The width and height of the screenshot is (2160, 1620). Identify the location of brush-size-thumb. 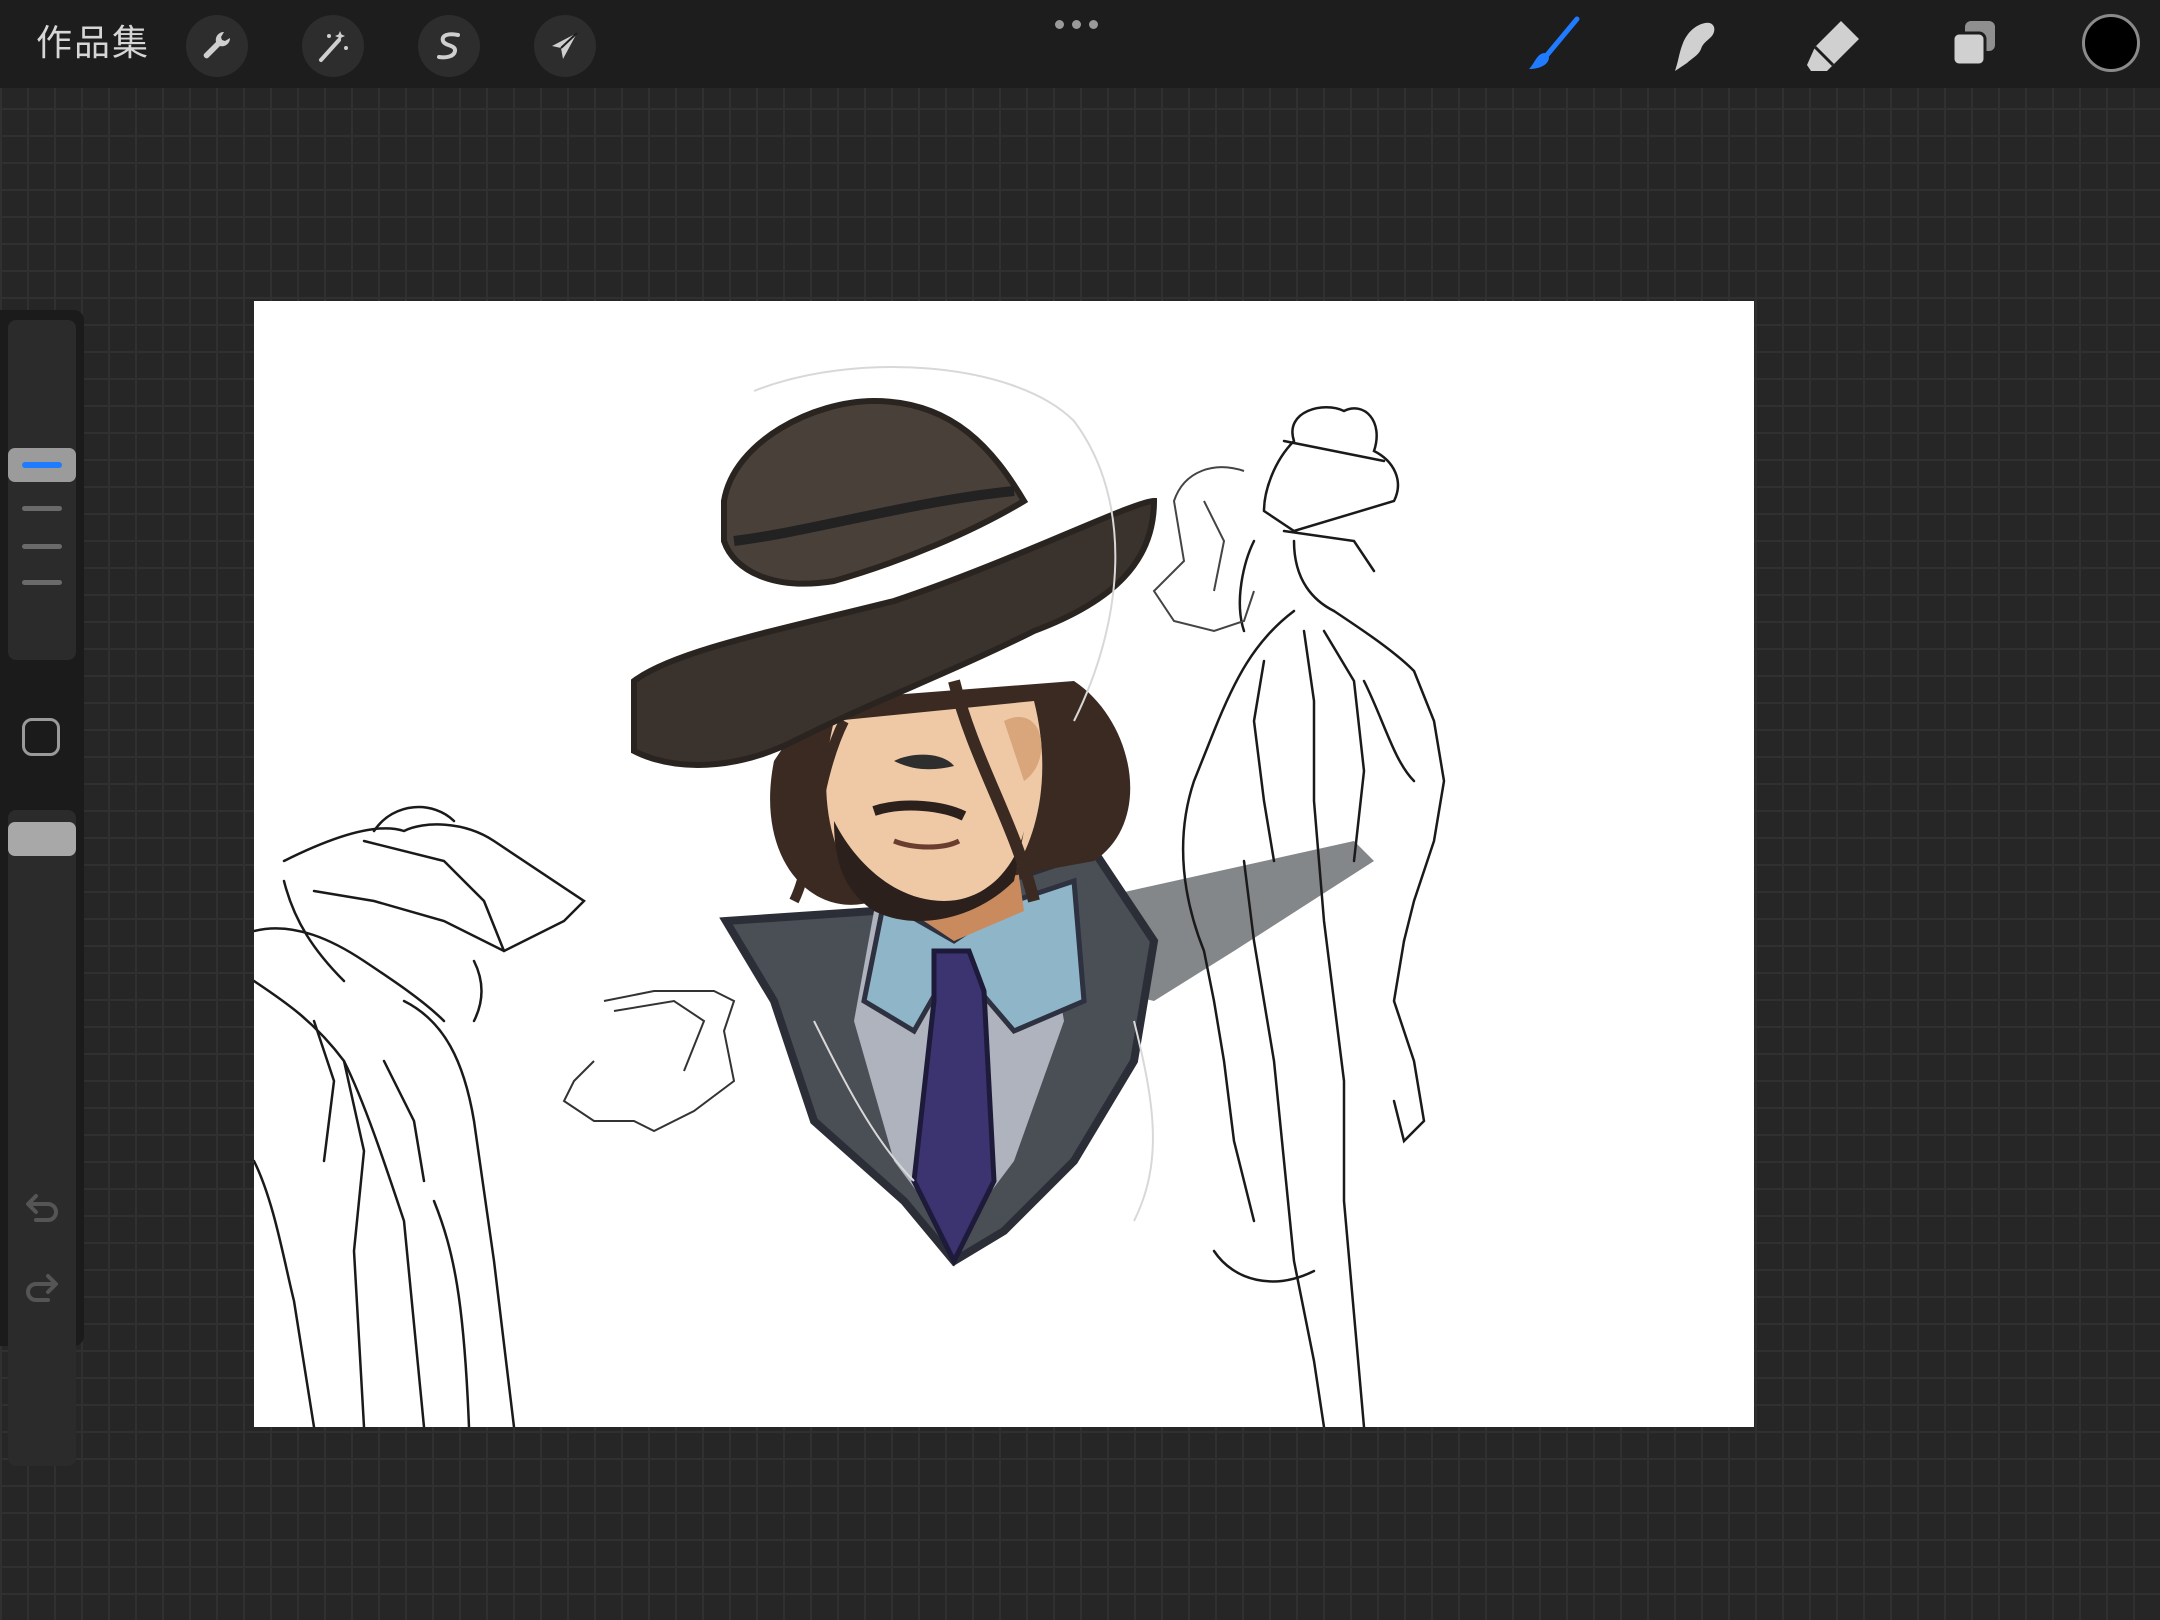
(42, 465).